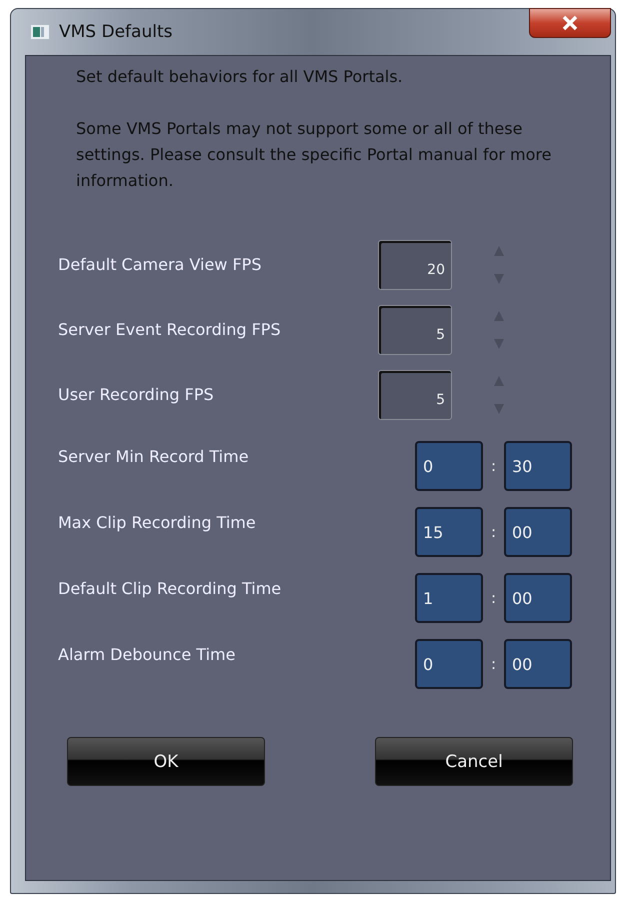 Image resolution: width=618 pixels, height=905 pixels. I want to click on setting-label: User Recording FPS, so click(136, 394).